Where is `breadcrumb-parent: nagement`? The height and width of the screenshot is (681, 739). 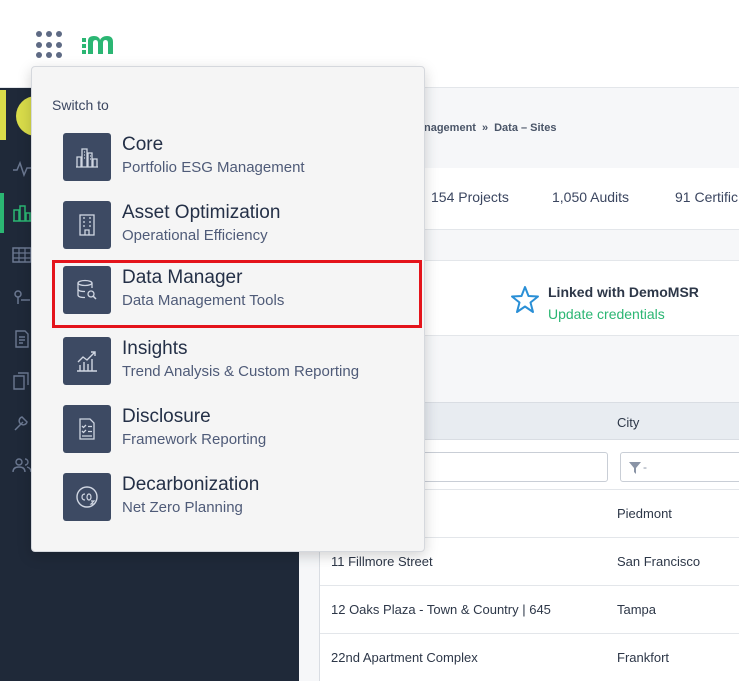
breadcrumb-parent: nagement is located at coordinates (450, 128).